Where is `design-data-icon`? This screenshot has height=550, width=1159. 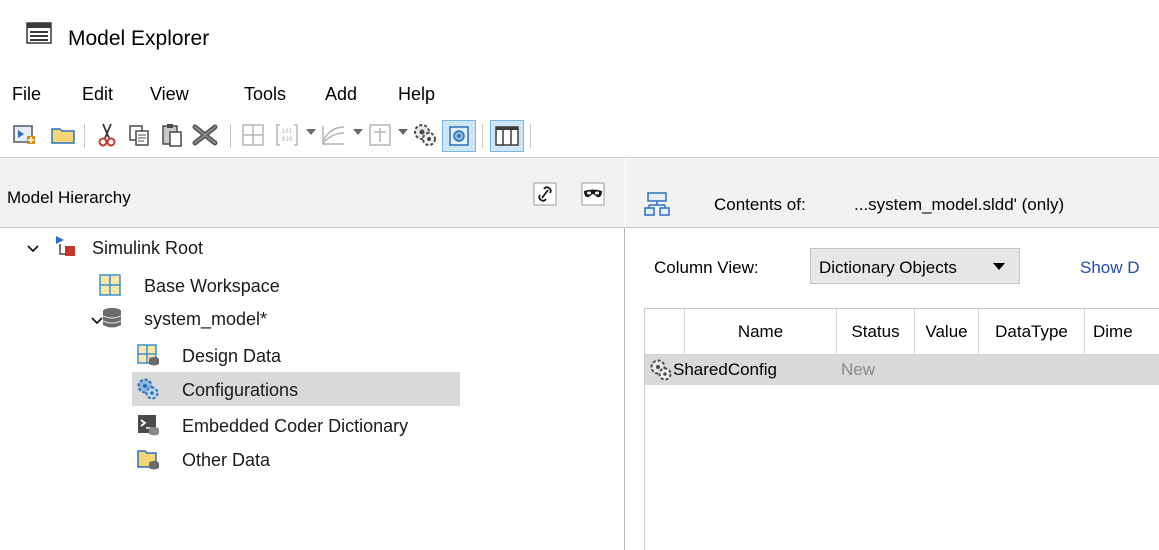 design-data-icon is located at coordinates (148, 355).